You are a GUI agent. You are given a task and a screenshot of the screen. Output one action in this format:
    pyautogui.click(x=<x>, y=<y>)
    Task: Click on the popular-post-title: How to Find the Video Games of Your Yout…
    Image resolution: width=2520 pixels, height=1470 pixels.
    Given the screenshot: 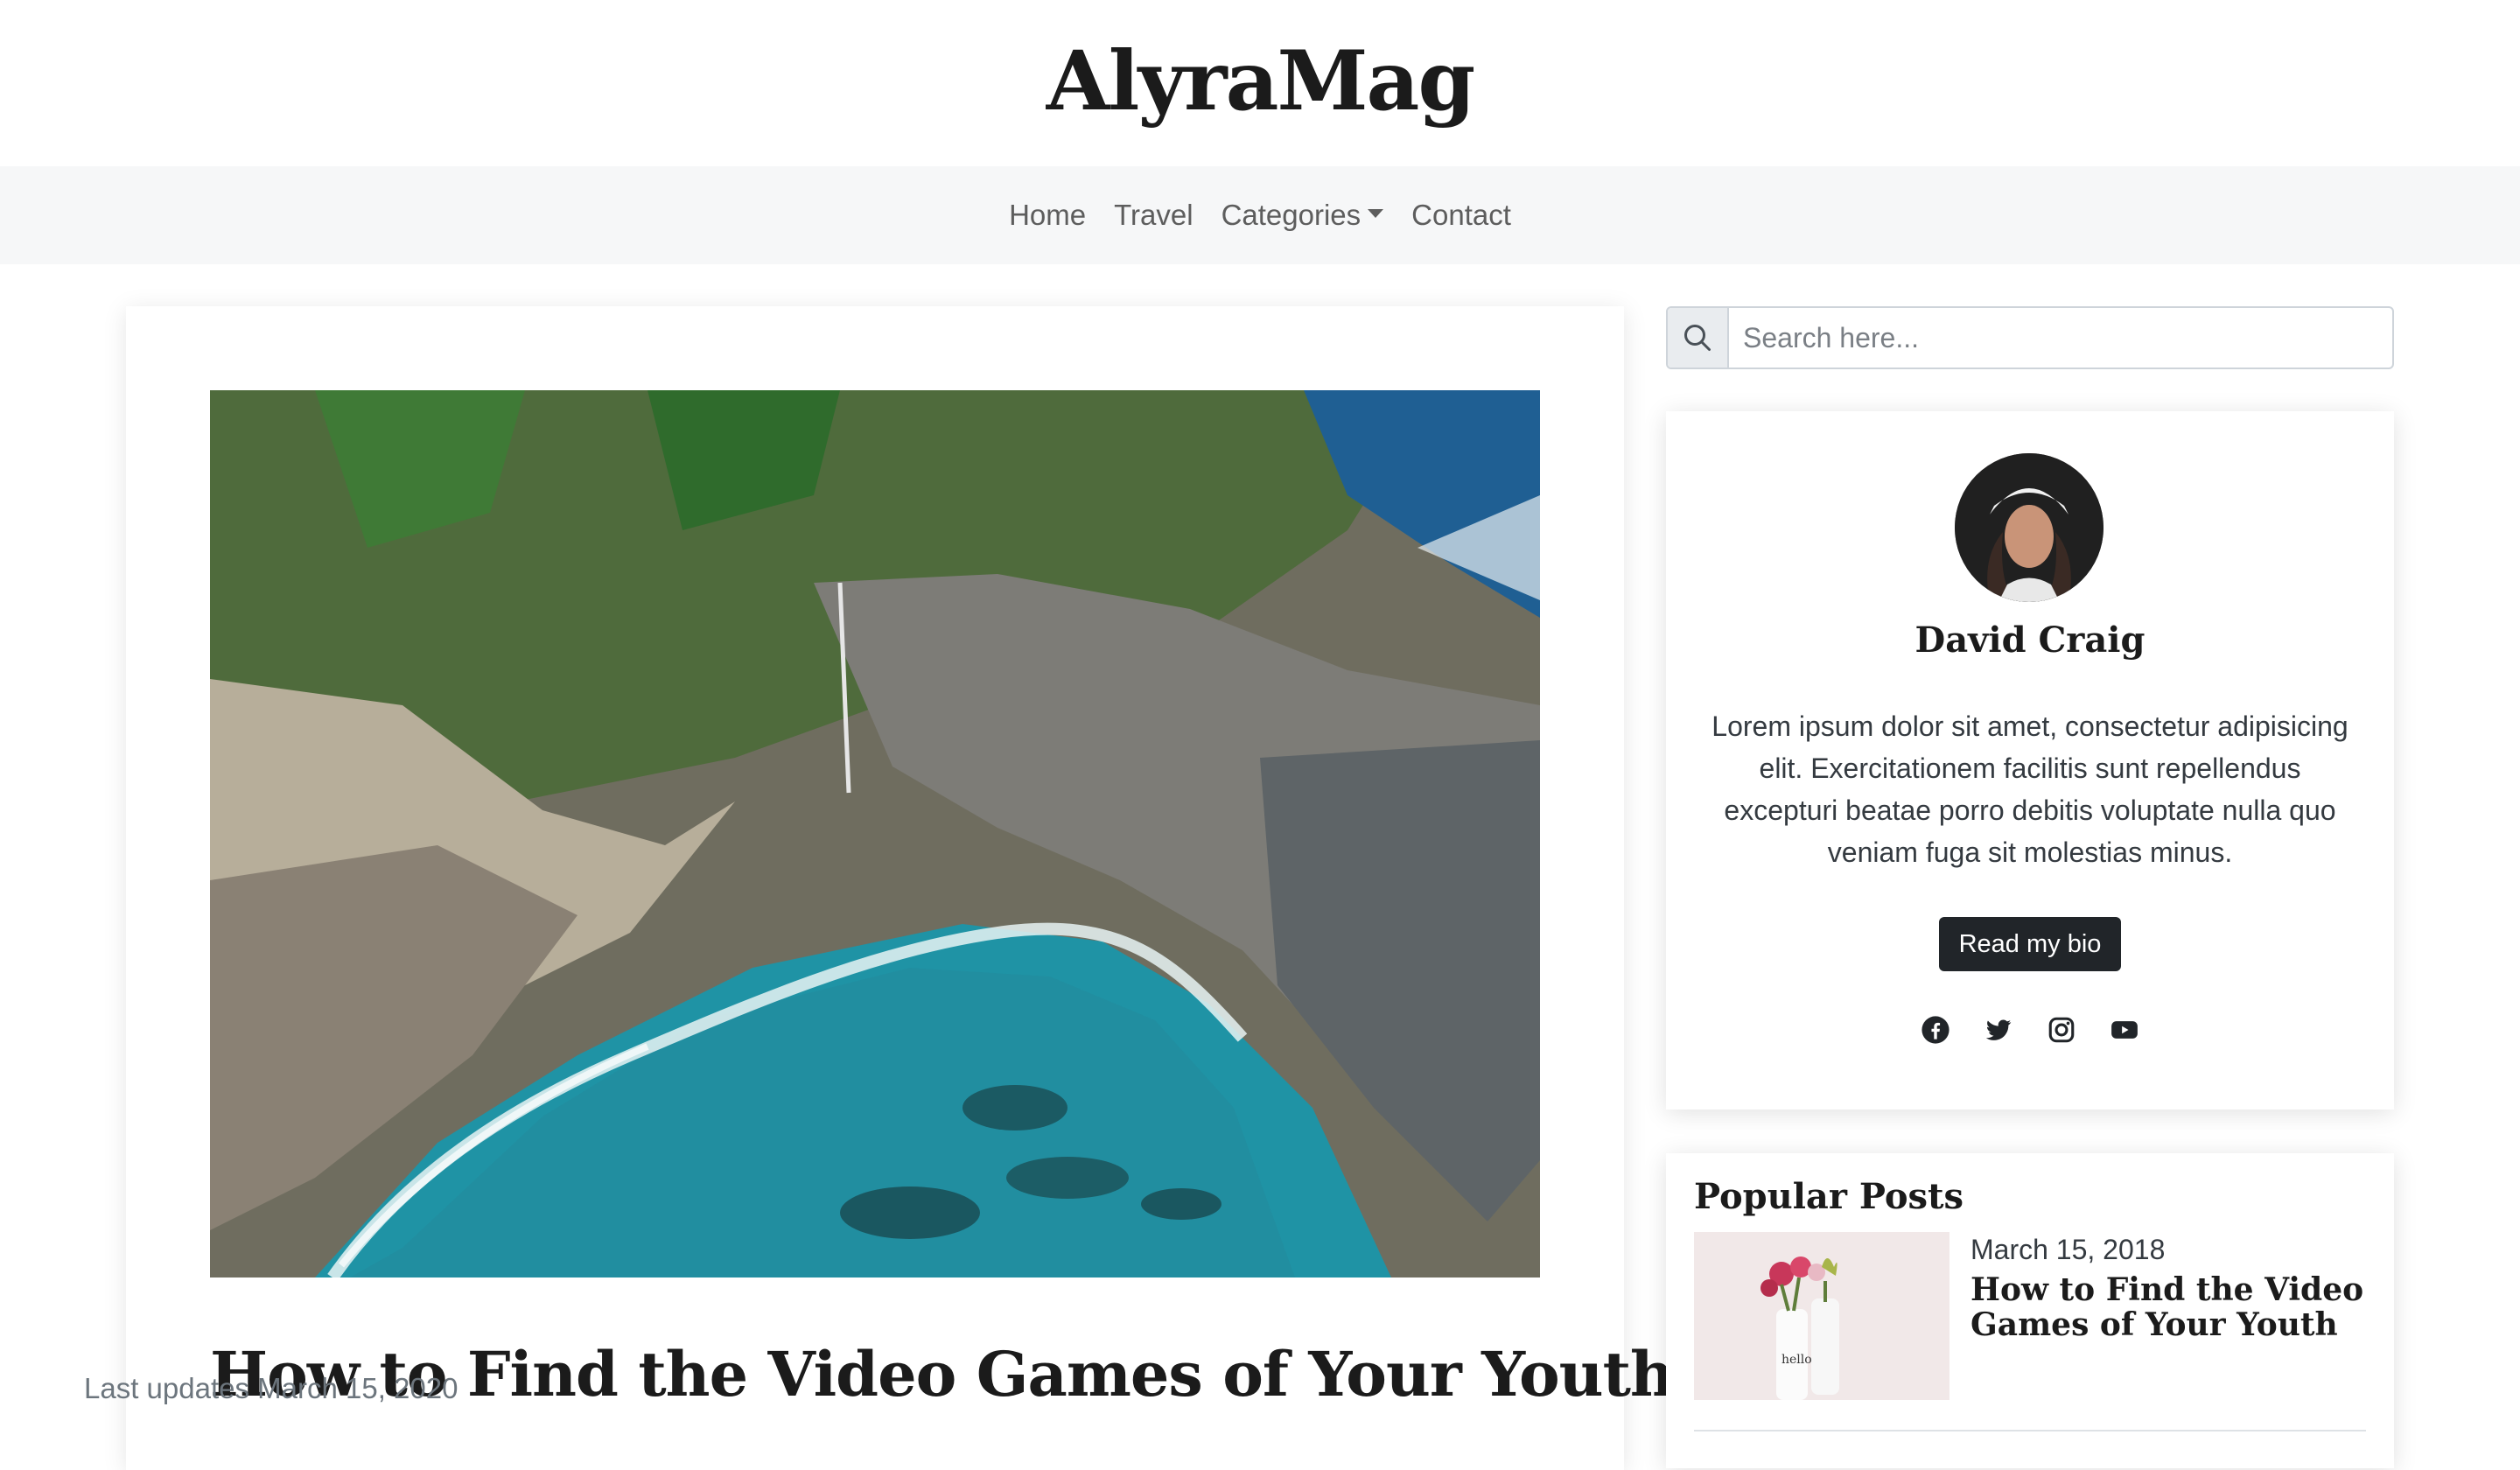 What is the action you would take?
    pyautogui.click(x=2171, y=1307)
    